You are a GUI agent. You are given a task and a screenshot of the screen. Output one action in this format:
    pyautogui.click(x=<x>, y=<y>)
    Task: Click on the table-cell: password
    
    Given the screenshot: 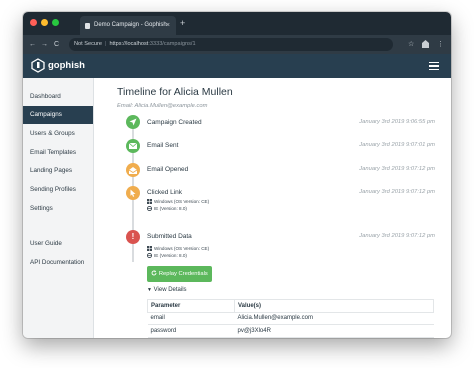 What is the action you would take?
    pyautogui.click(x=191, y=331)
    